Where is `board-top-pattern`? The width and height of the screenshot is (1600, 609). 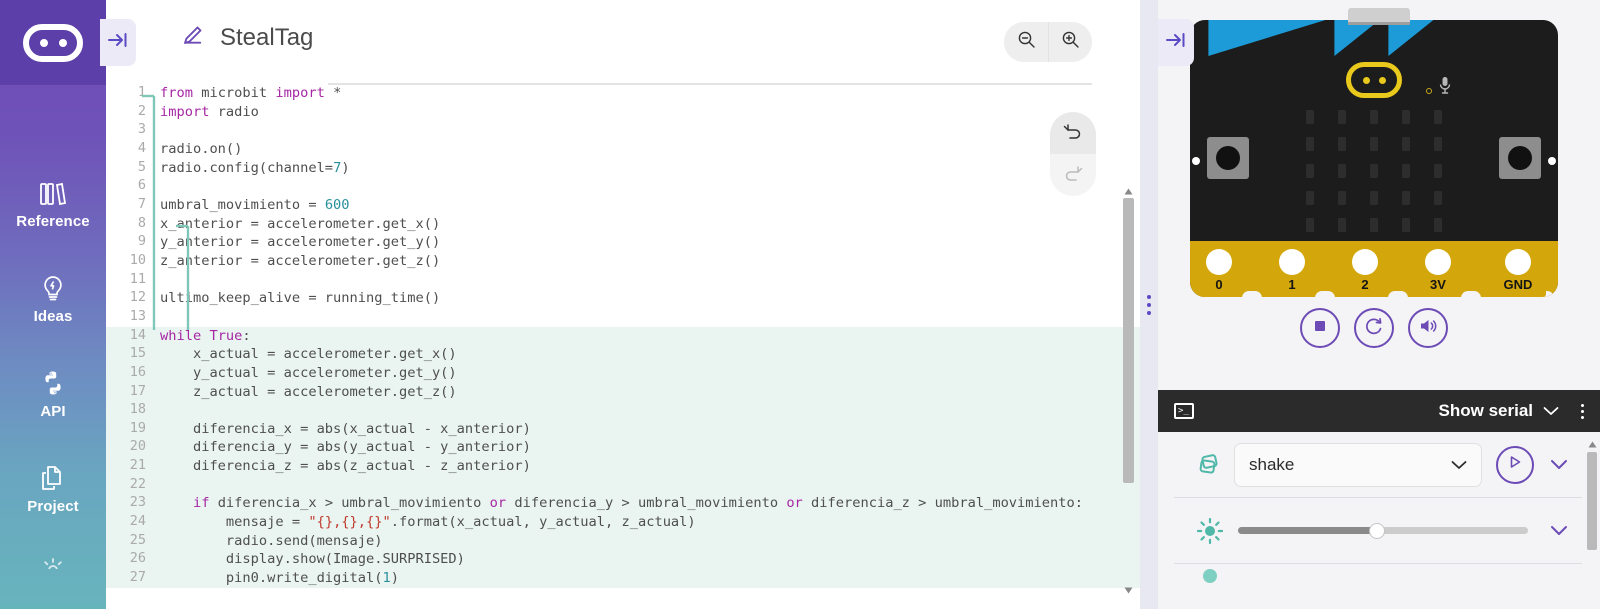 board-top-pattern is located at coordinates (1321, 38).